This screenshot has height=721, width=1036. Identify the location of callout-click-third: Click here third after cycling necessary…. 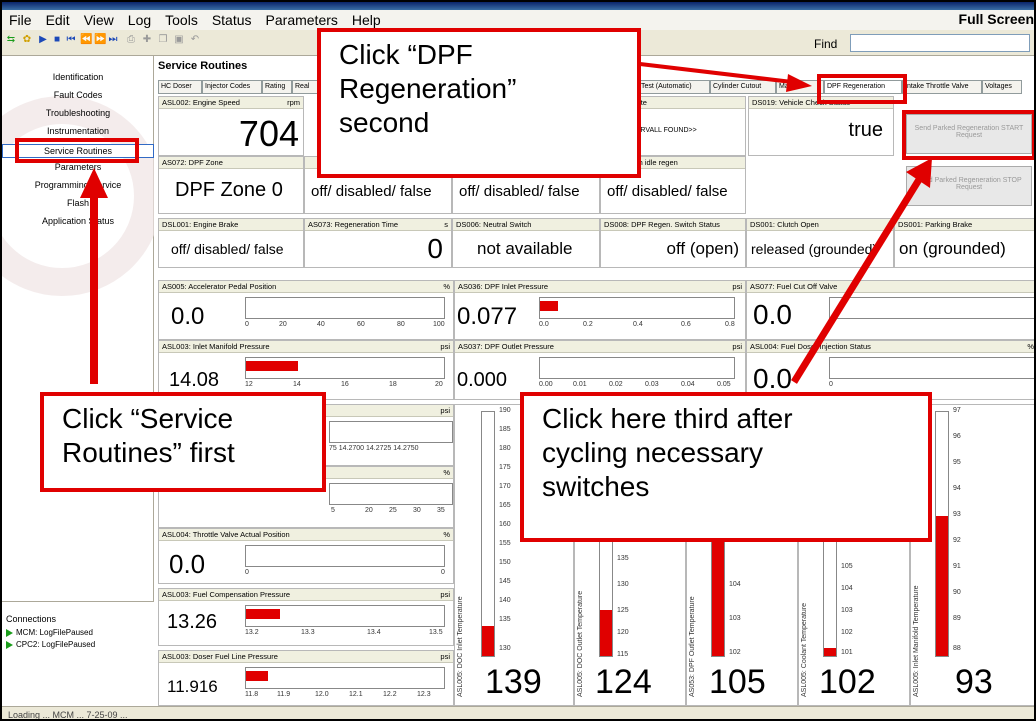
(726, 467).